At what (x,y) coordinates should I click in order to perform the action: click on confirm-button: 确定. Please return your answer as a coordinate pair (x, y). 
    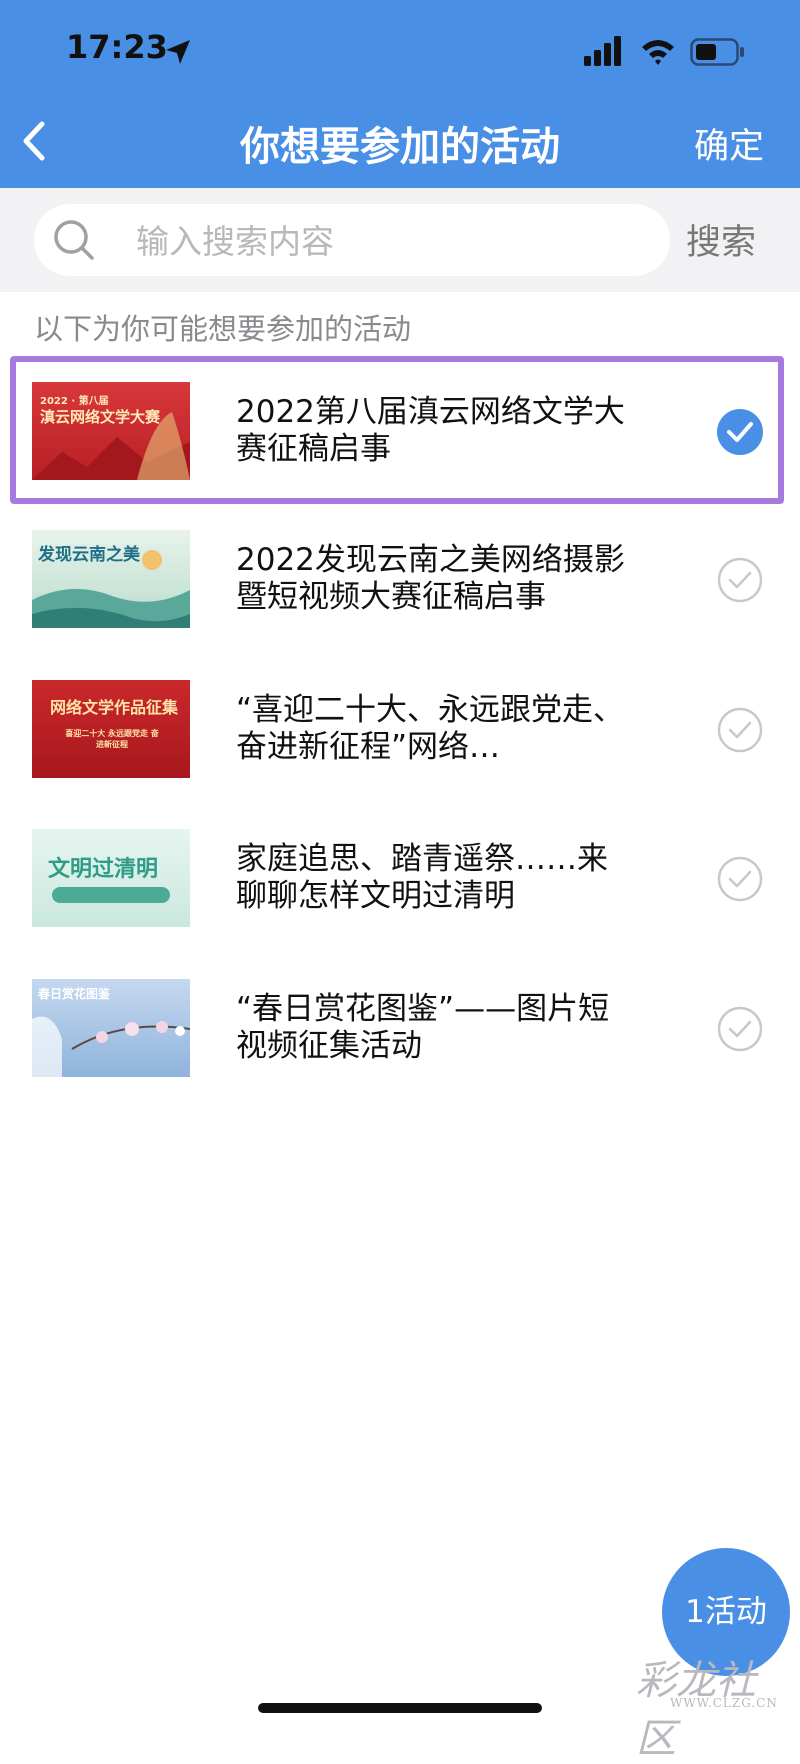
    Looking at the image, I should click on (729, 143).